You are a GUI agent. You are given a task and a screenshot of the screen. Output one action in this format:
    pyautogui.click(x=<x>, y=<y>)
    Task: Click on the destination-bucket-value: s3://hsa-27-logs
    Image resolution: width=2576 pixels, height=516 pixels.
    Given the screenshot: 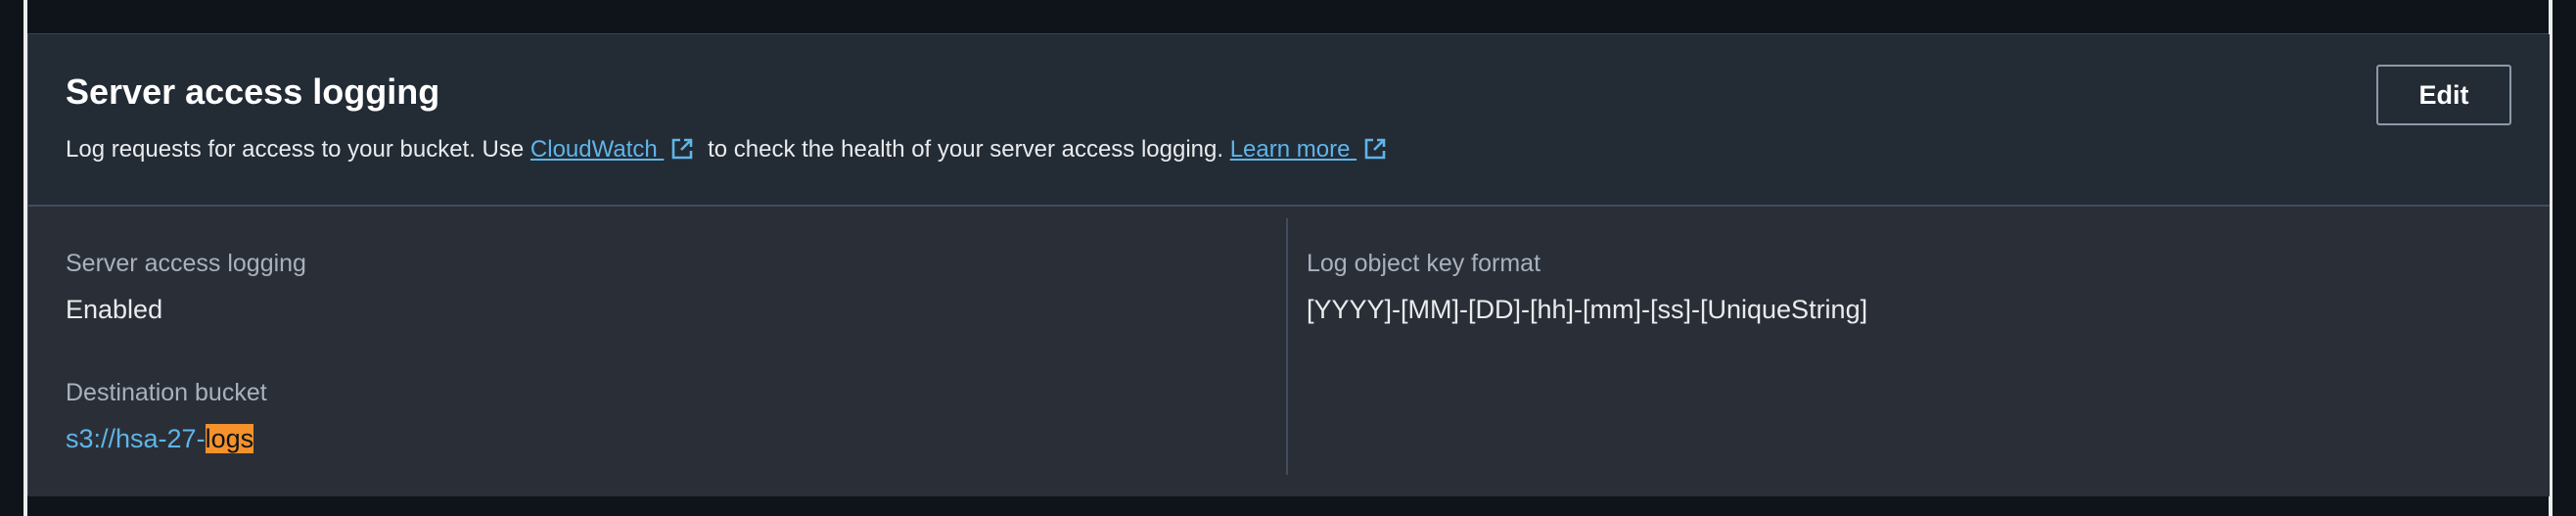 What is the action you would take?
    pyautogui.click(x=160, y=439)
    